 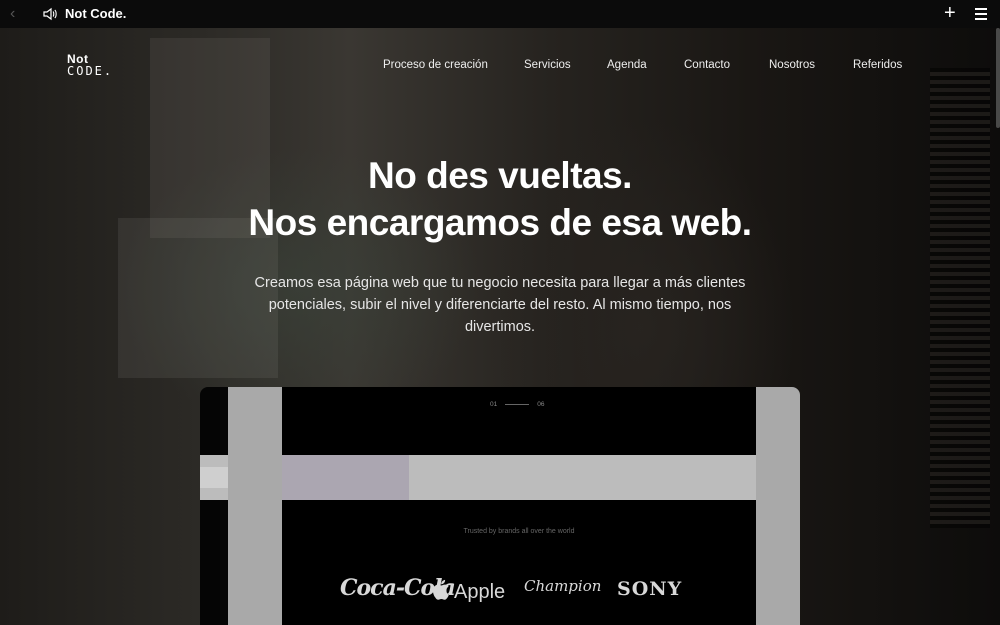 What do you see at coordinates (960, 298) in the screenshot?
I see `background-blinds` at bounding box center [960, 298].